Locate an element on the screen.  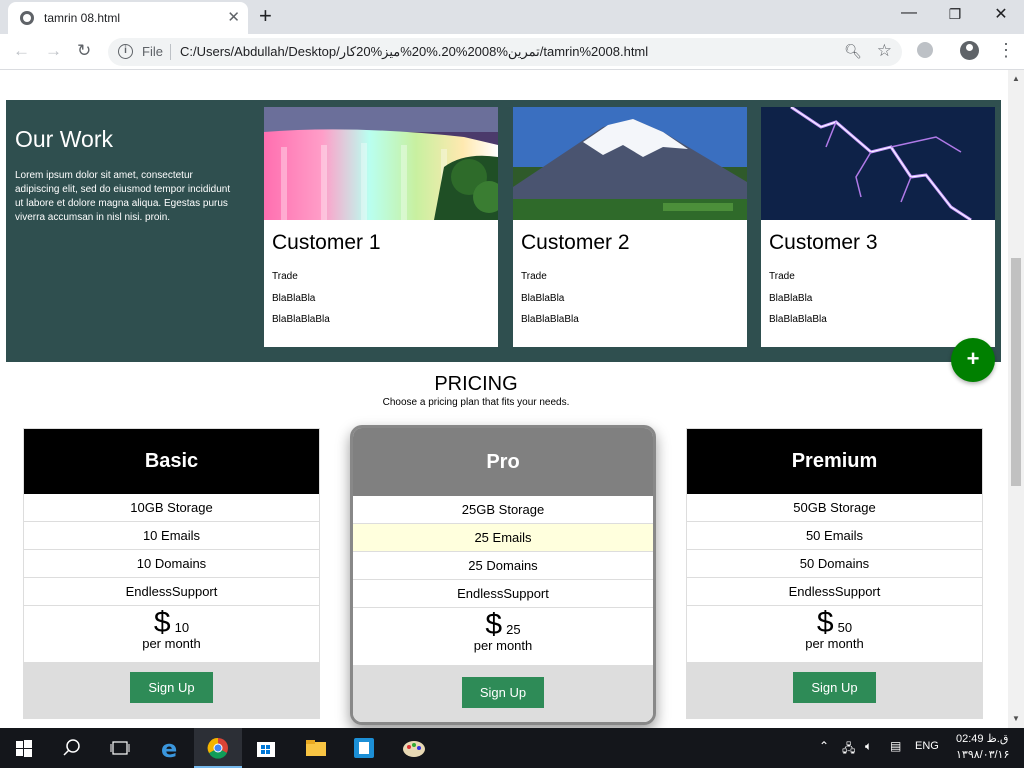
browser-tab: tamrin 08.html ✕ is located at coordinates (128, 18).